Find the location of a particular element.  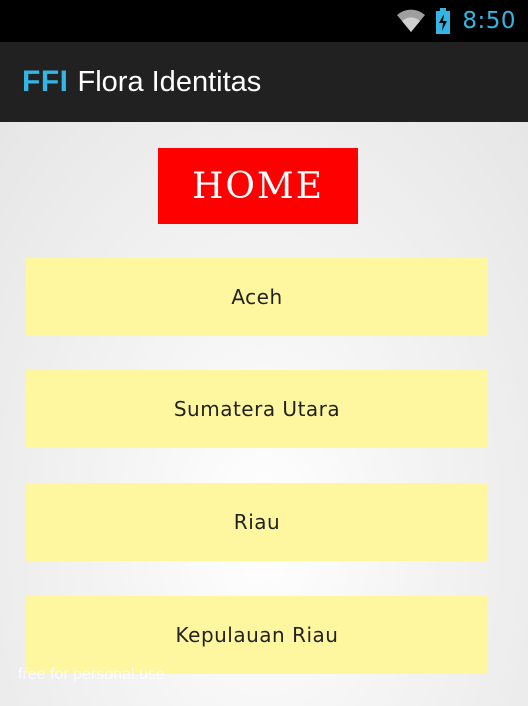

wifi-icon is located at coordinates (411, 20).